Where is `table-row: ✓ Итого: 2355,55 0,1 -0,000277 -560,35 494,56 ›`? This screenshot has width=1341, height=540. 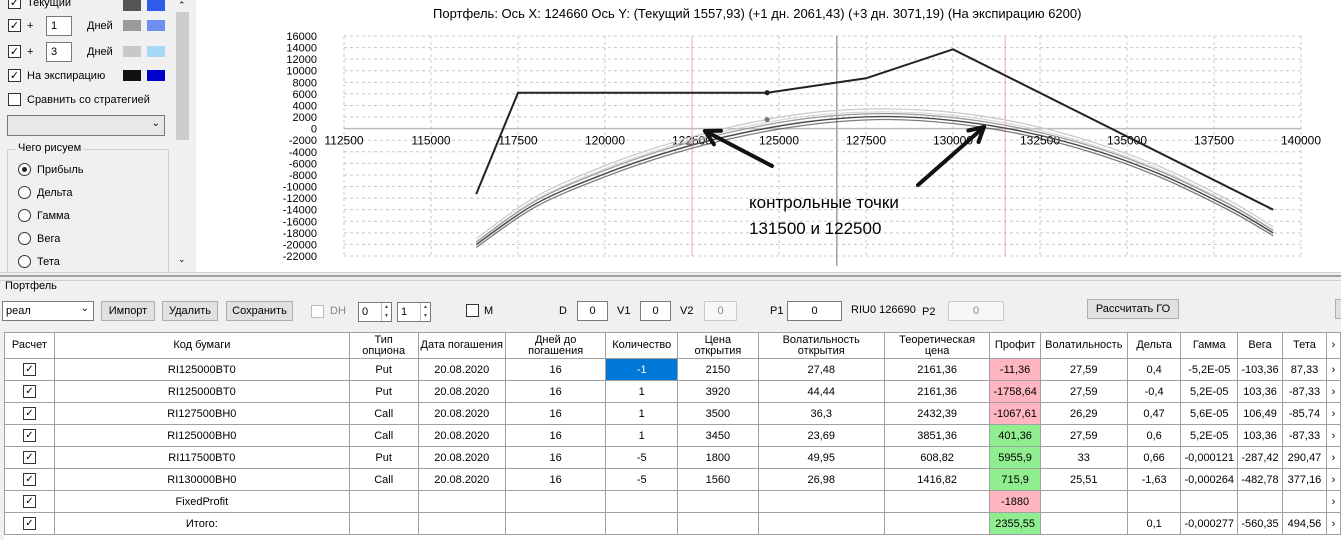
table-row: ✓ Итого: 2355,55 0,1 -0,000277 -560,35 494,56 › is located at coordinates (672, 523).